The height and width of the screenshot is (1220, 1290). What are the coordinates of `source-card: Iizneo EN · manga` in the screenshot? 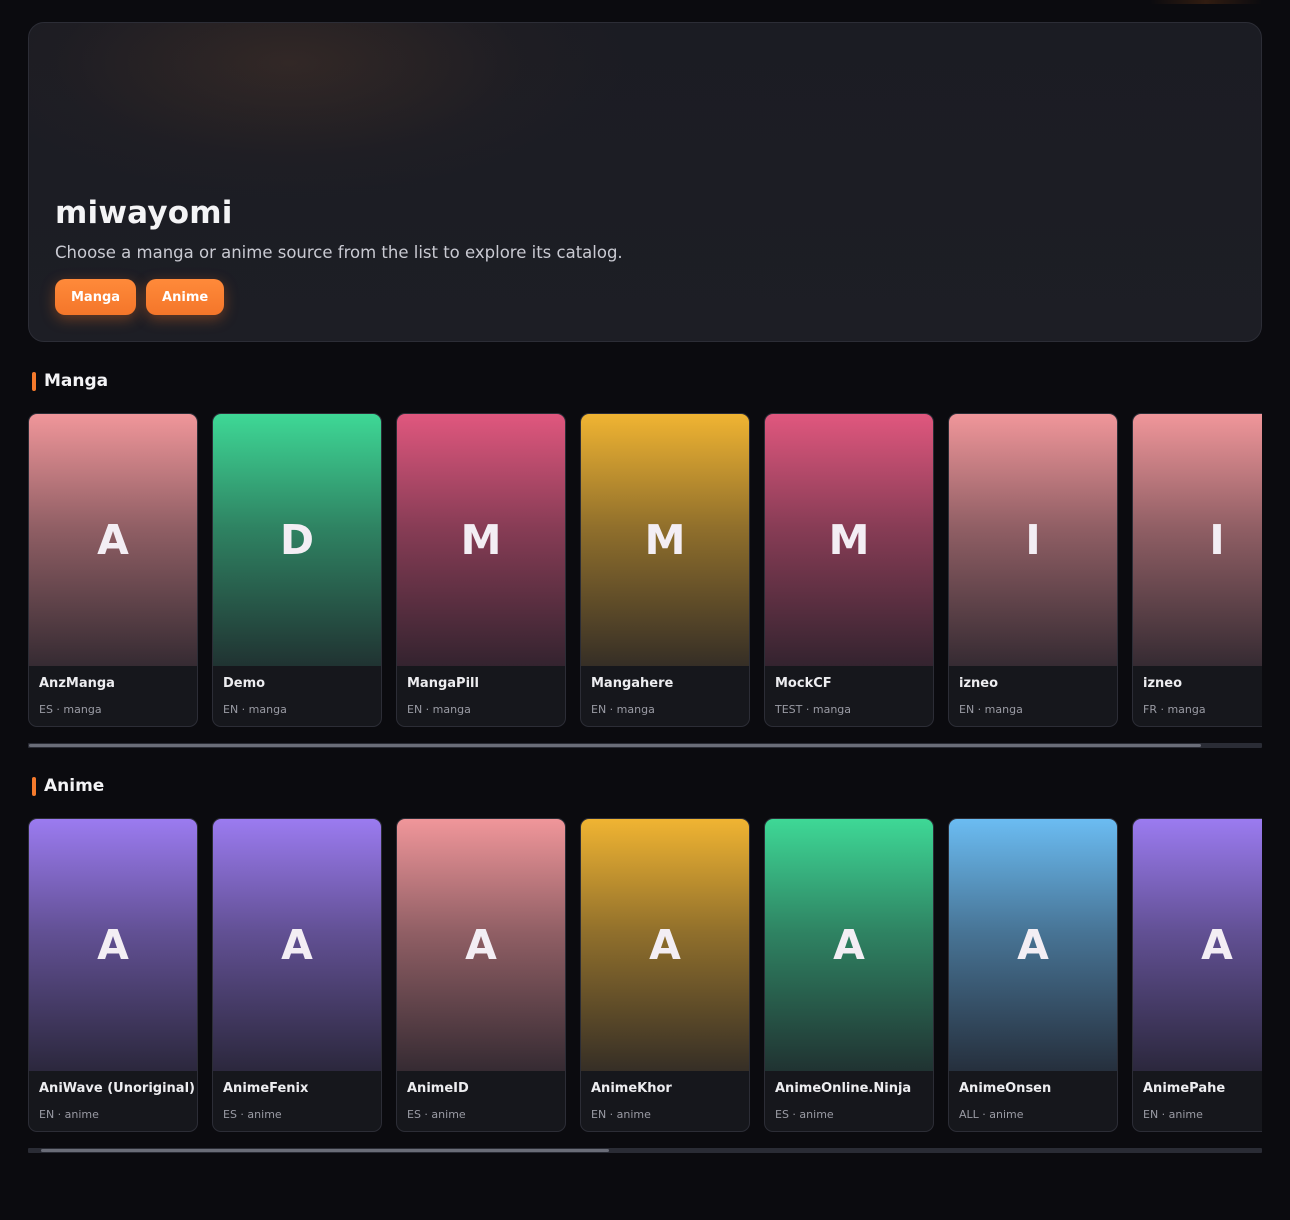 It's located at (1033, 570).